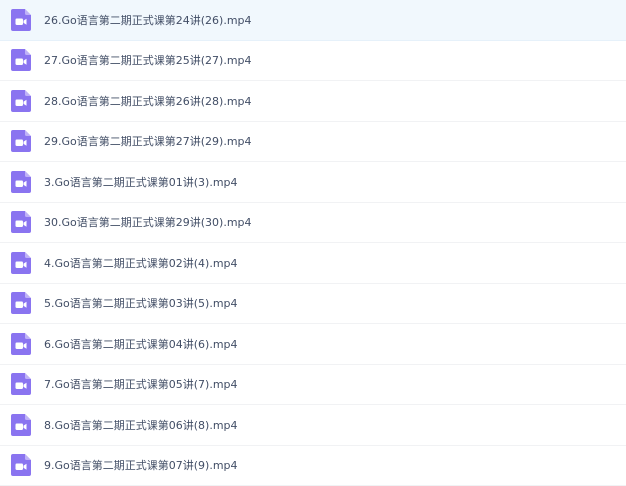 This screenshot has height=486, width=626. Describe the element at coordinates (141, 425) in the screenshot. I see `file-name: 8.Go语言第二期正式课第06讲(8).mp4` at that location.